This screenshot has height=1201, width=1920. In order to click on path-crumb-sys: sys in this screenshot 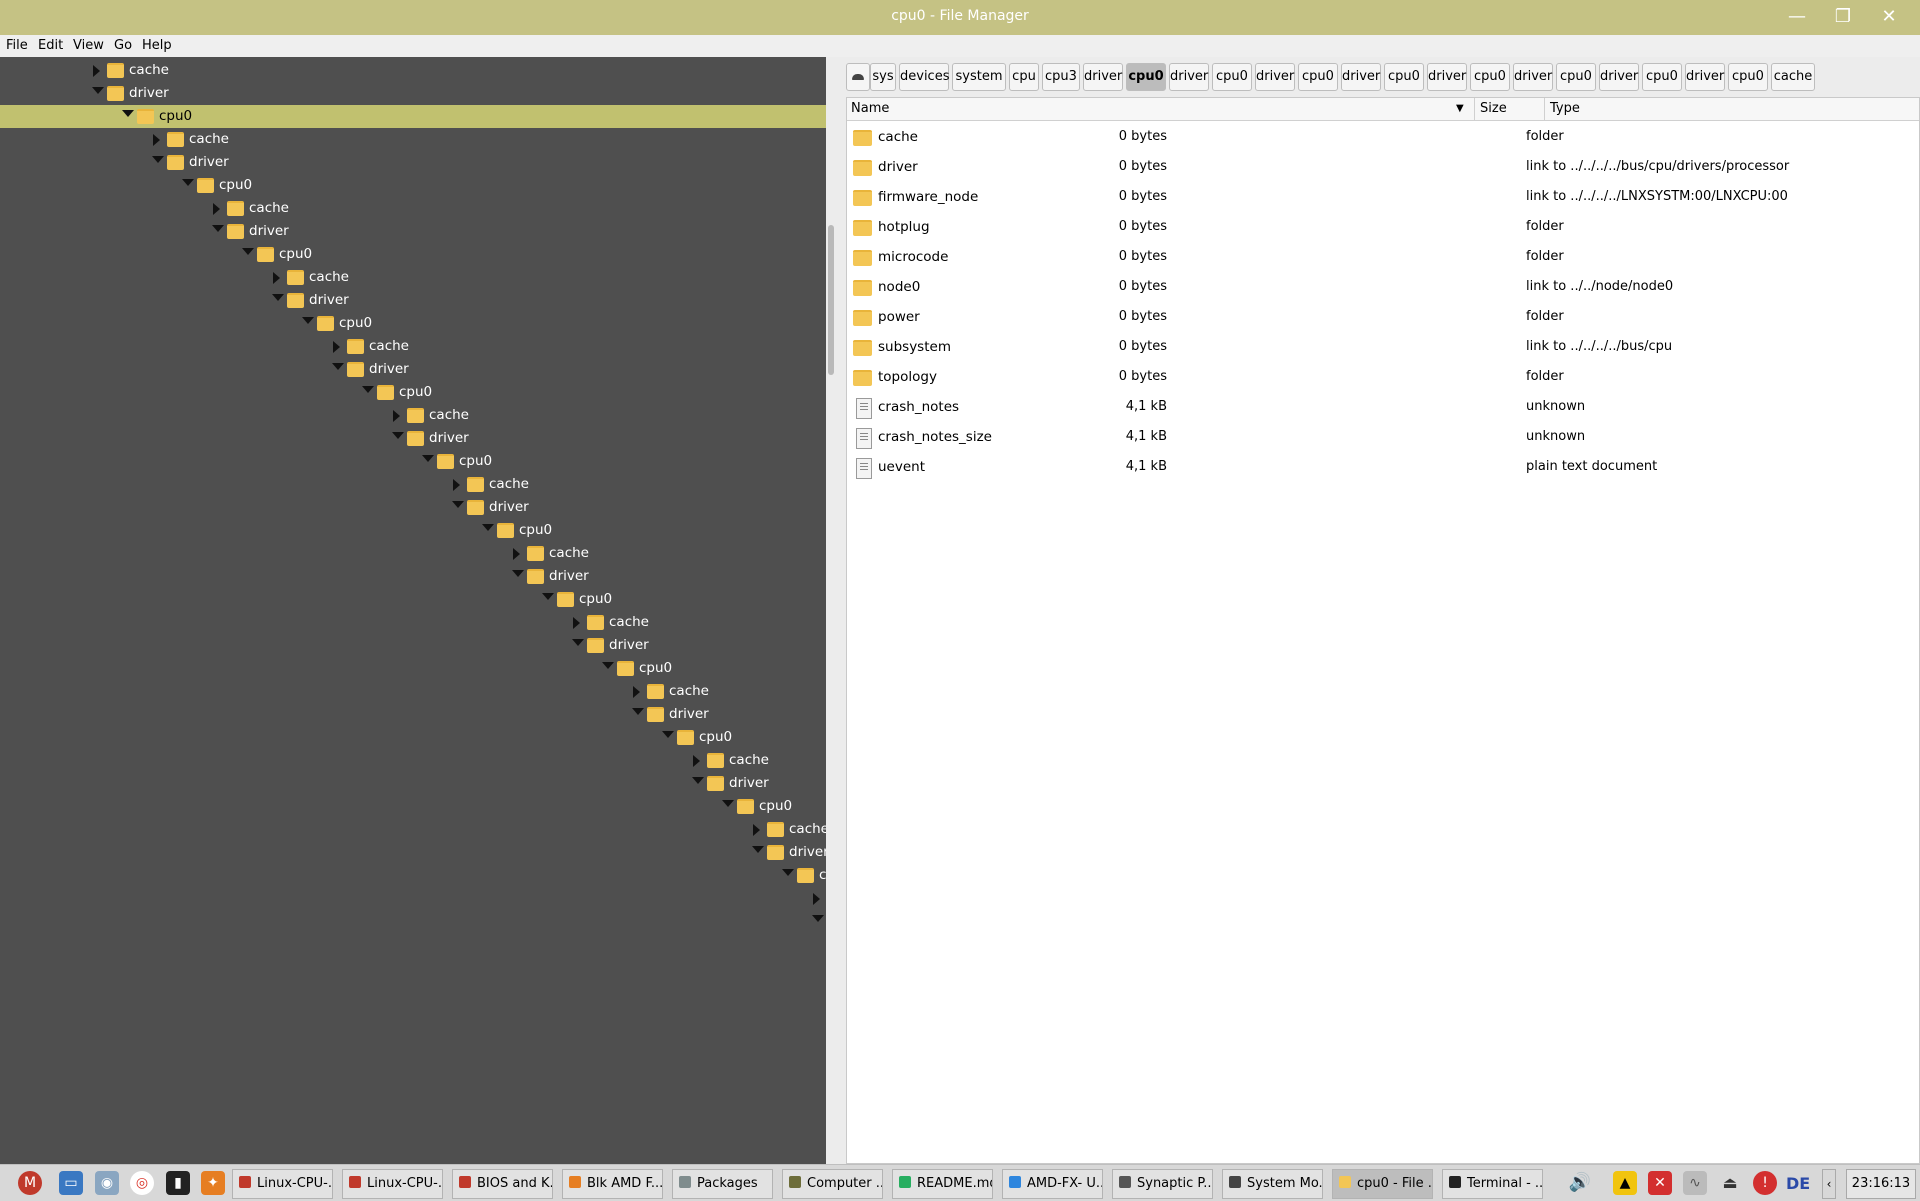, I will do `click(883, 77)`.